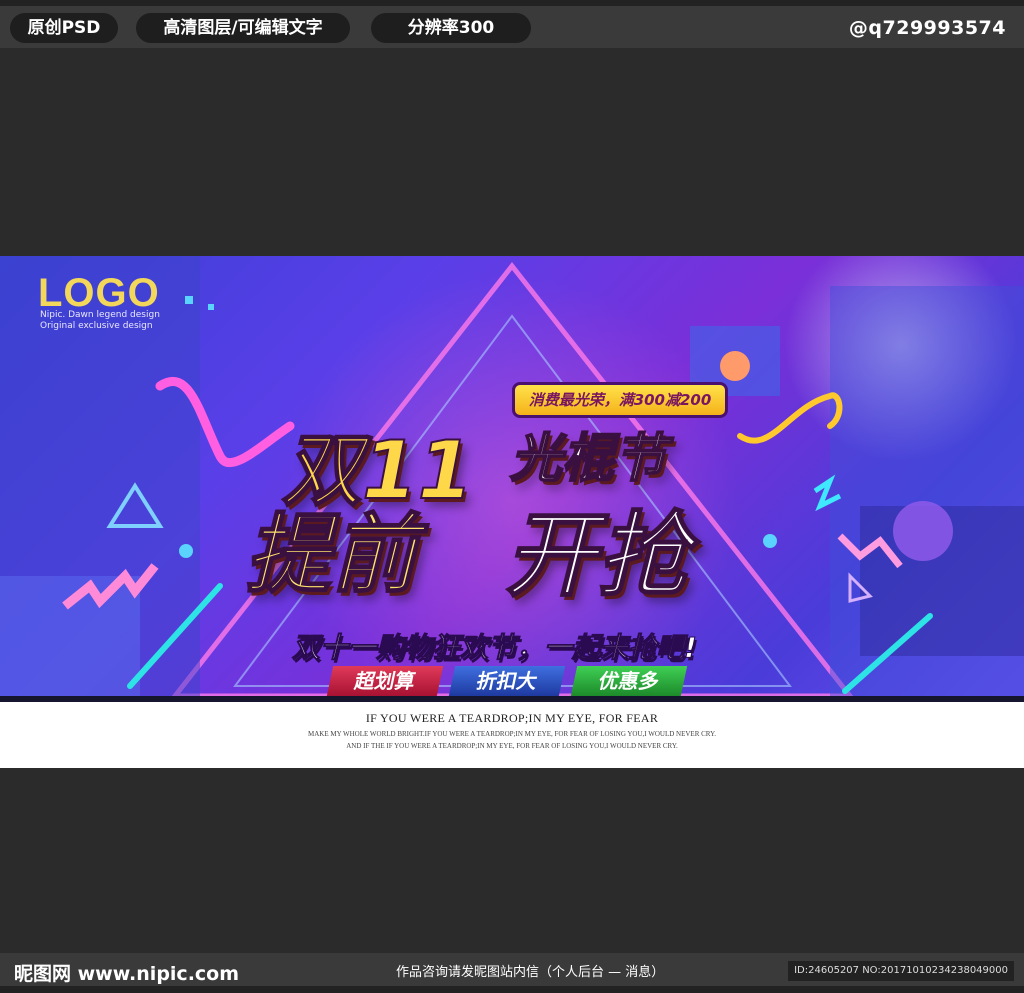 This screenshot has height=993, width=1024. What do you see at coordinates (243, 28) in the screenshot?
I see `layers-badge: 高清图层/可编辑文字` at bounding box center [243, 28].